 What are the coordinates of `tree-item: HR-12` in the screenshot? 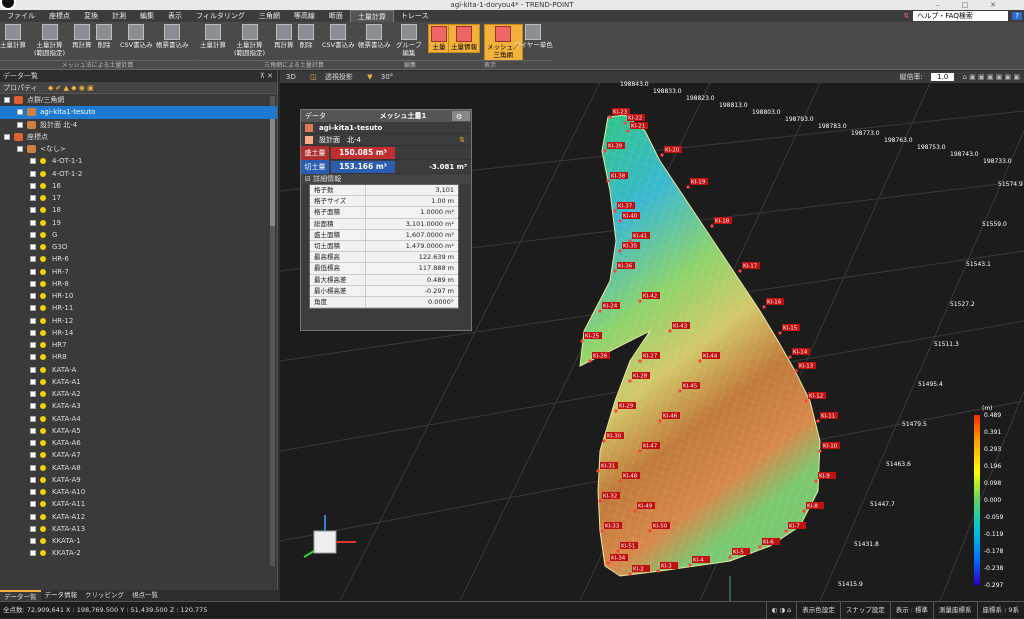 It's located at (138, 321).